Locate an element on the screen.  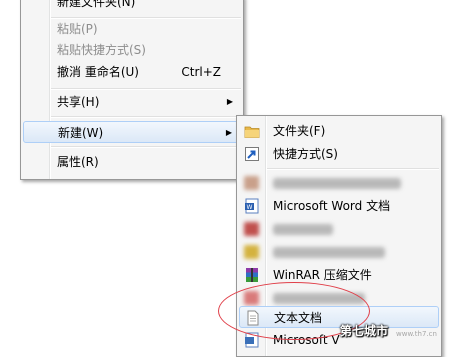
menu-item-label: 新建文件夹(N) is located at coordinates (96, 4).